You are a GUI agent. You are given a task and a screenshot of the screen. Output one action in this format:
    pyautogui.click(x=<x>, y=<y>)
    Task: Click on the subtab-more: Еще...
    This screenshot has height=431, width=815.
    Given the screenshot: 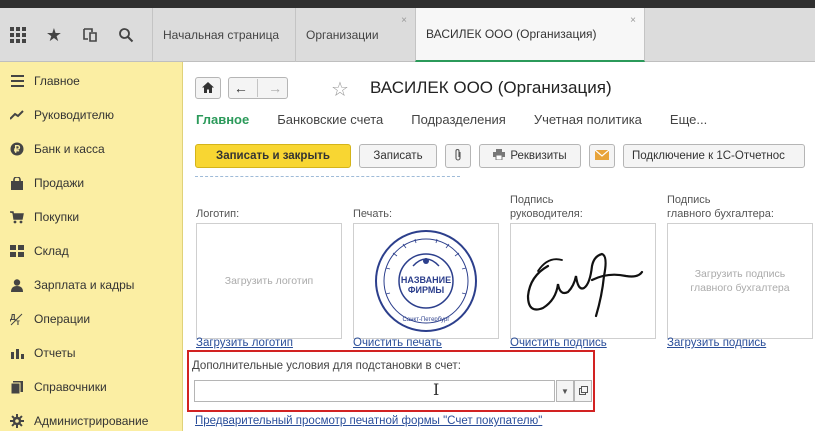 What is the action you would take?
    pyautogui.click(x=688, y=119)
    